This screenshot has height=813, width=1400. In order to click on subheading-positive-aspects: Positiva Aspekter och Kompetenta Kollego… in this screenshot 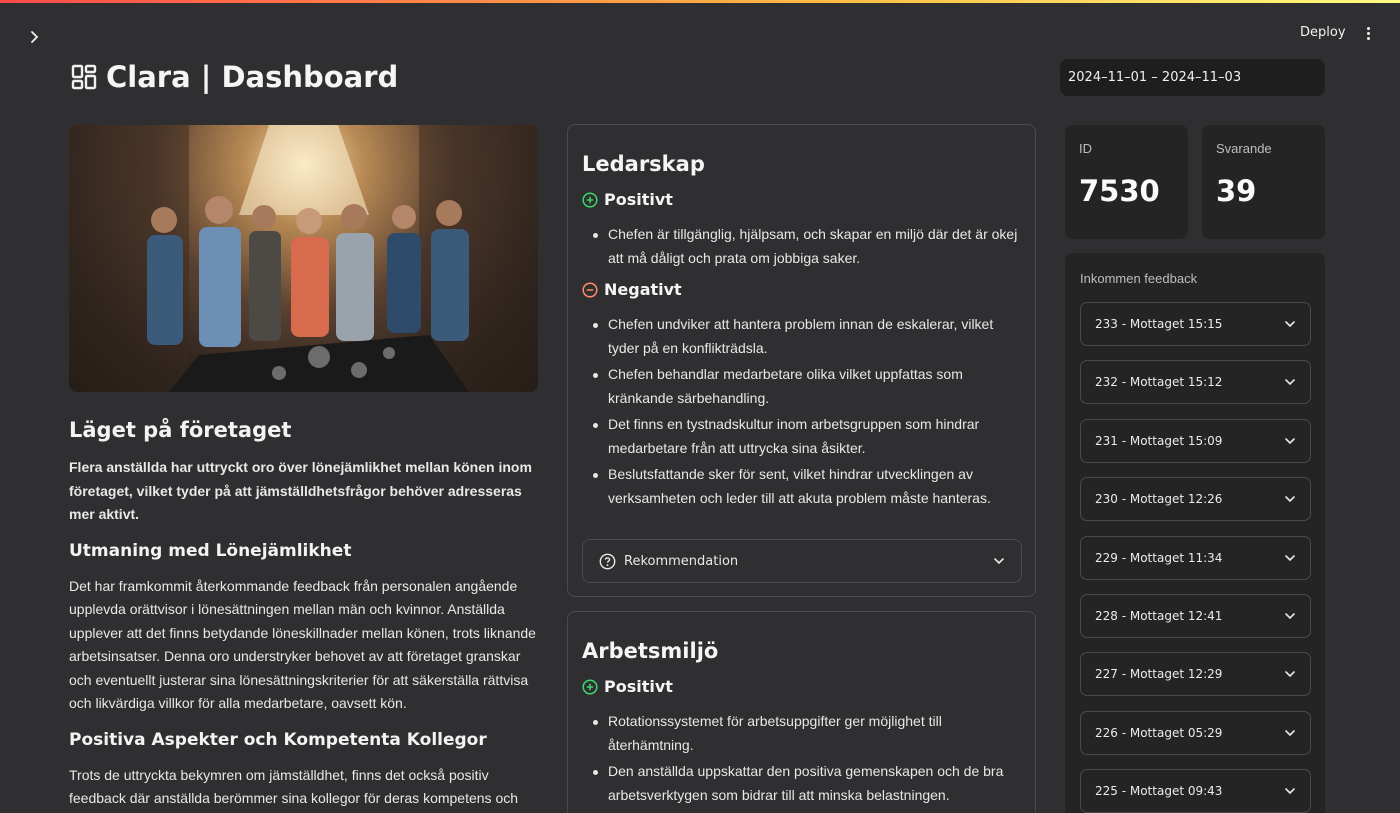, I will do `click(278, 739)`.